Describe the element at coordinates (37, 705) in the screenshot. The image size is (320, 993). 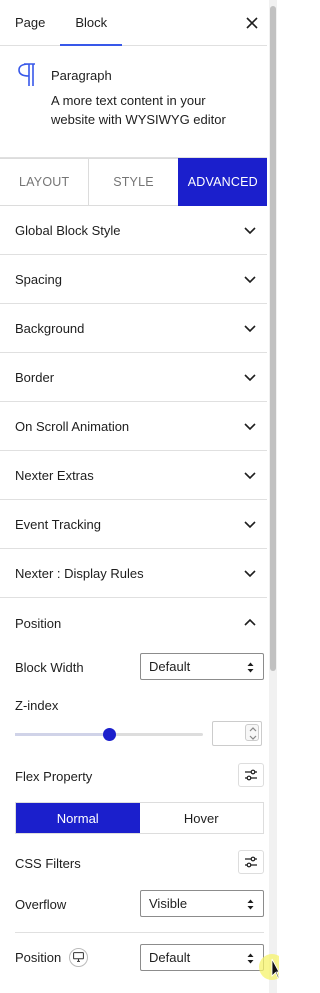
I see `zindex-label: Z-index` at that location.